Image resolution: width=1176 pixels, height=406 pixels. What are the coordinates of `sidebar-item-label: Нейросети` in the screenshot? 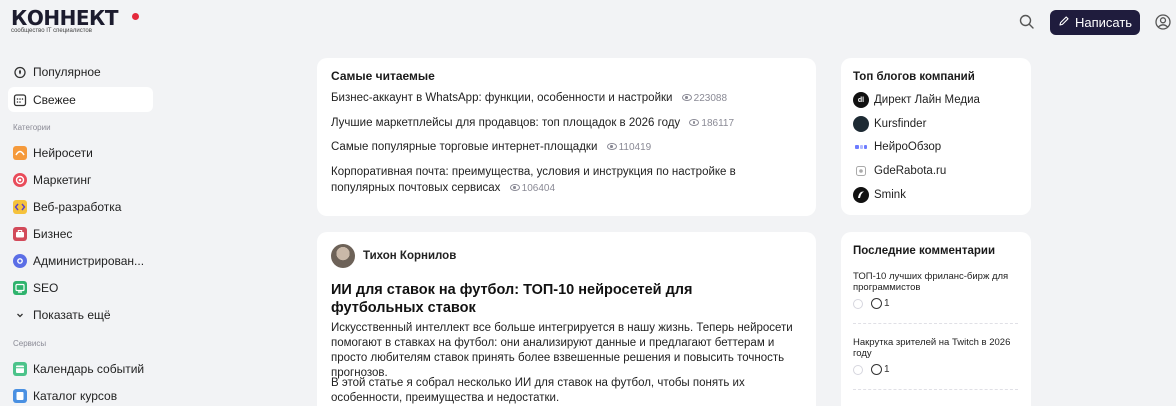 It's located at (63, 152).